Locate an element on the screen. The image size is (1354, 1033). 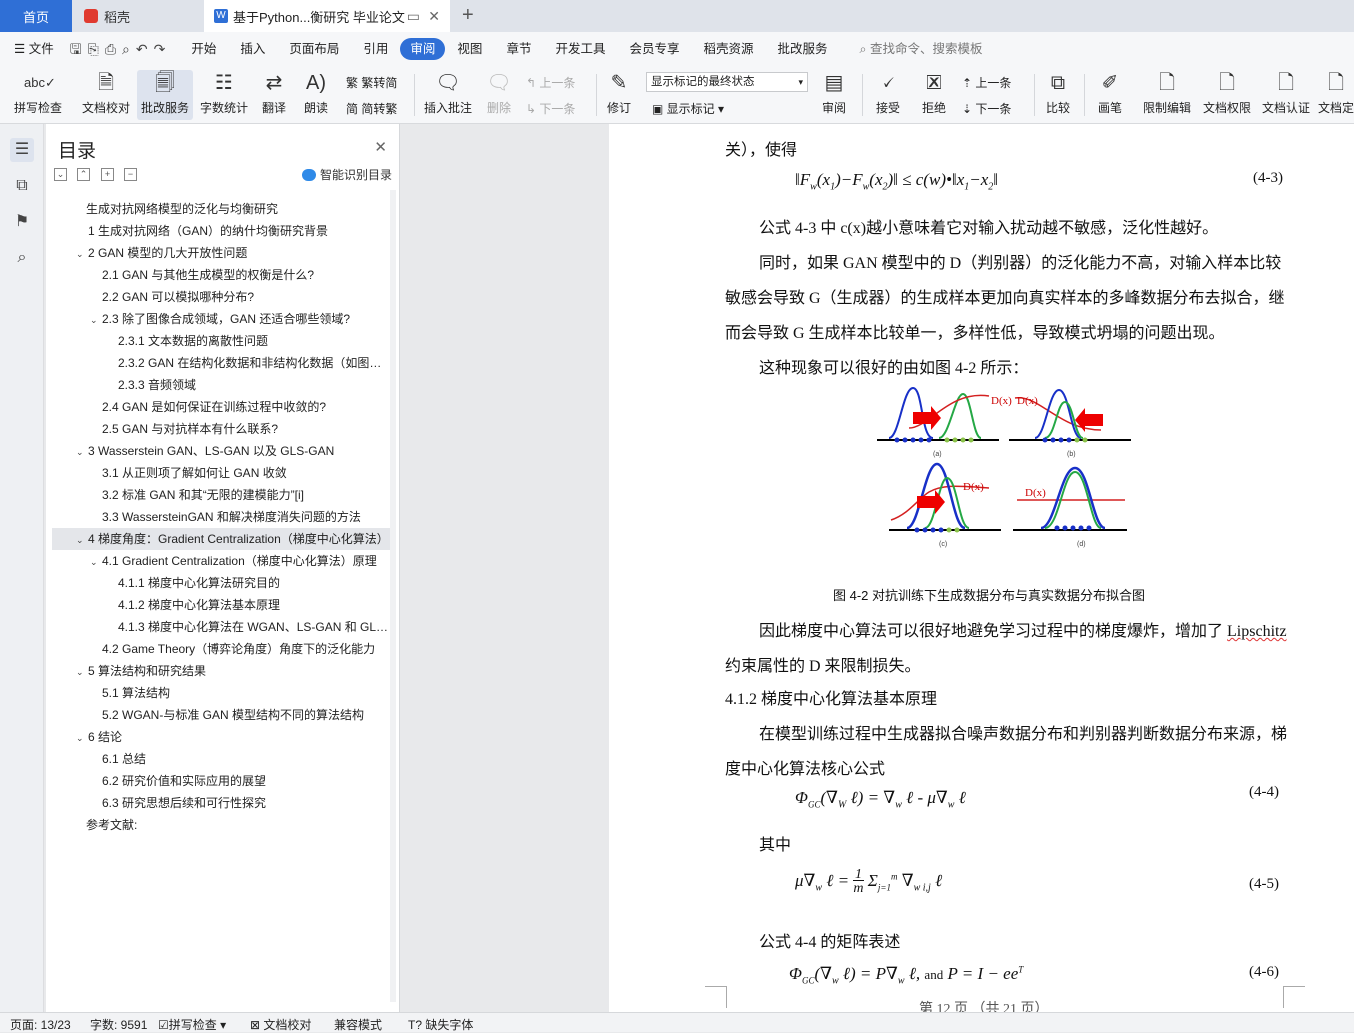
toc-item: 3.1 从正则项了解如何让 GAN 收敛 is located at coordinates (221, 473).